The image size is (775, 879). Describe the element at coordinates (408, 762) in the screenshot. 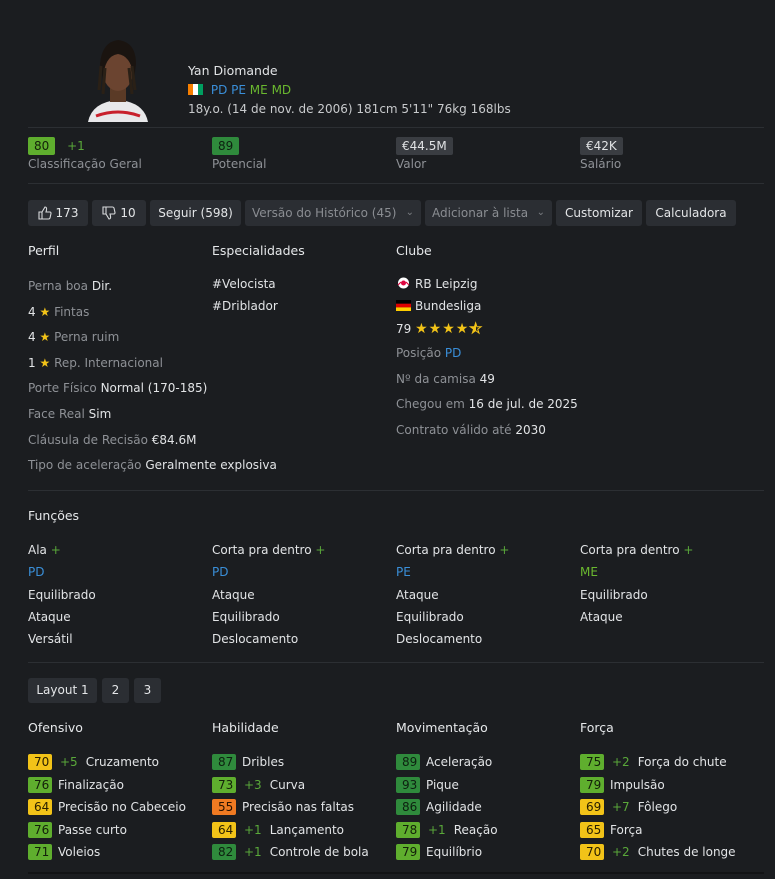

I see `attribute-value-badge: 89` at that location.